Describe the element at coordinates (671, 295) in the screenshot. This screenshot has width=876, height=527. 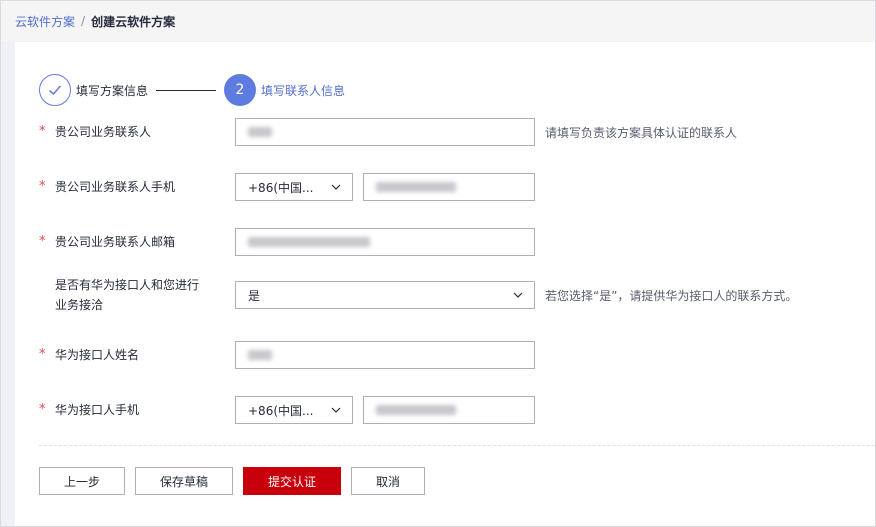
I see `has-interface-hint: 若您选择“是”，请提供华为接口人的联系方式。` at that location.